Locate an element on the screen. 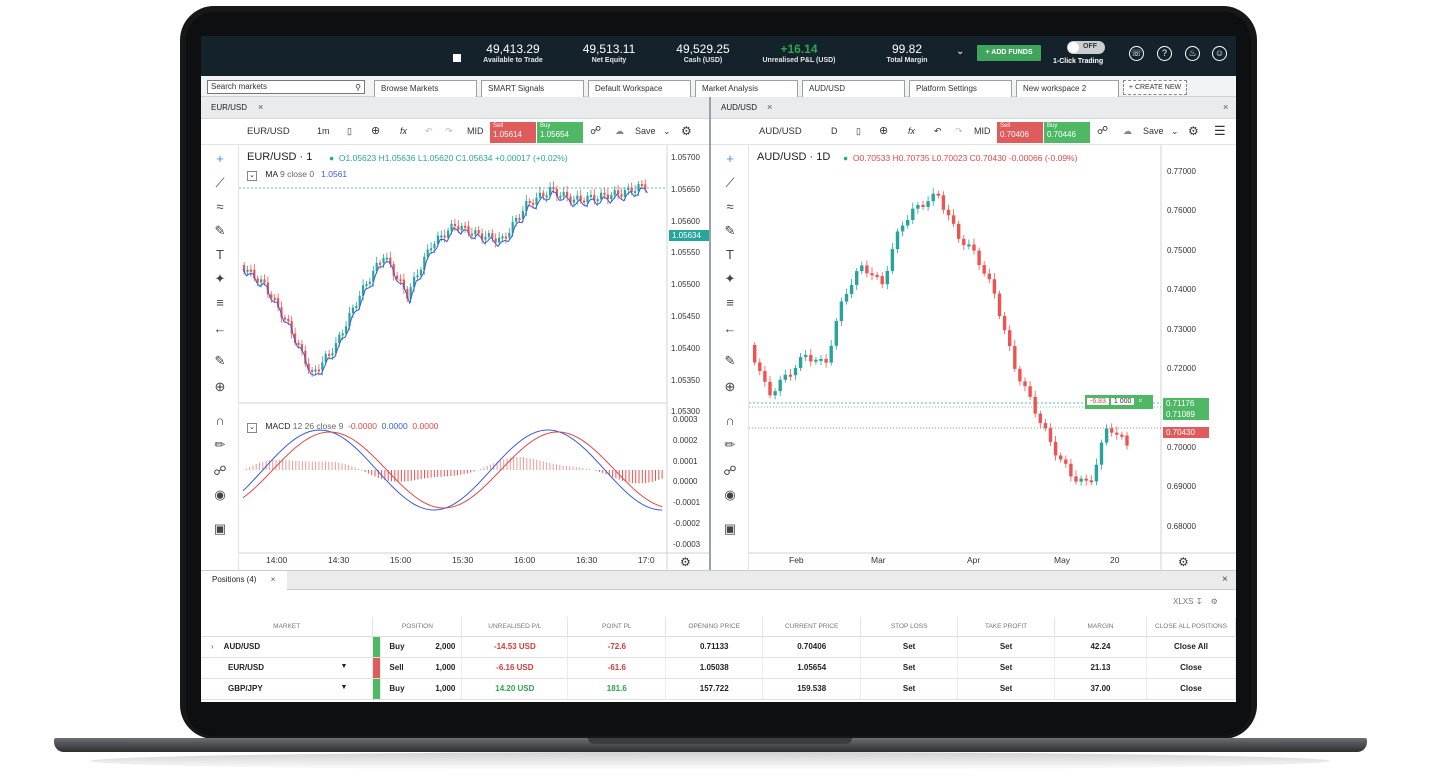 The height and width of the screenshot is (784, 1440). tab-audusd: AUD/USD is located at coordinates (853, 88).